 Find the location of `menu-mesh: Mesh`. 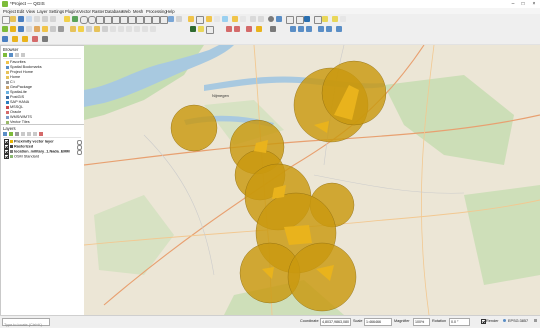

menu-mesh: Mesh is located at coordinates (138, 11).